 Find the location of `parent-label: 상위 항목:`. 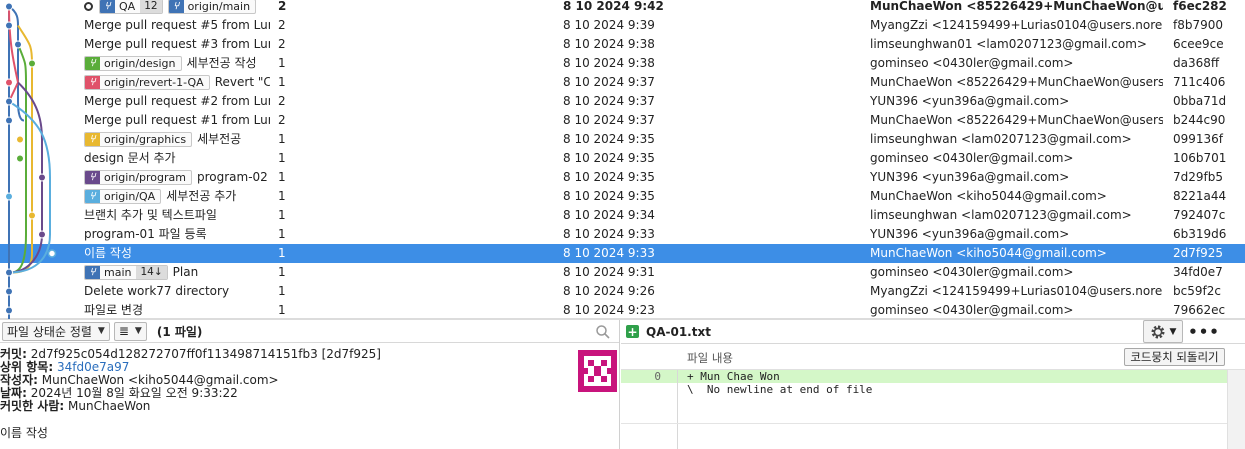

parent-label: 상위 항목: is located at coordinates (27, 367).